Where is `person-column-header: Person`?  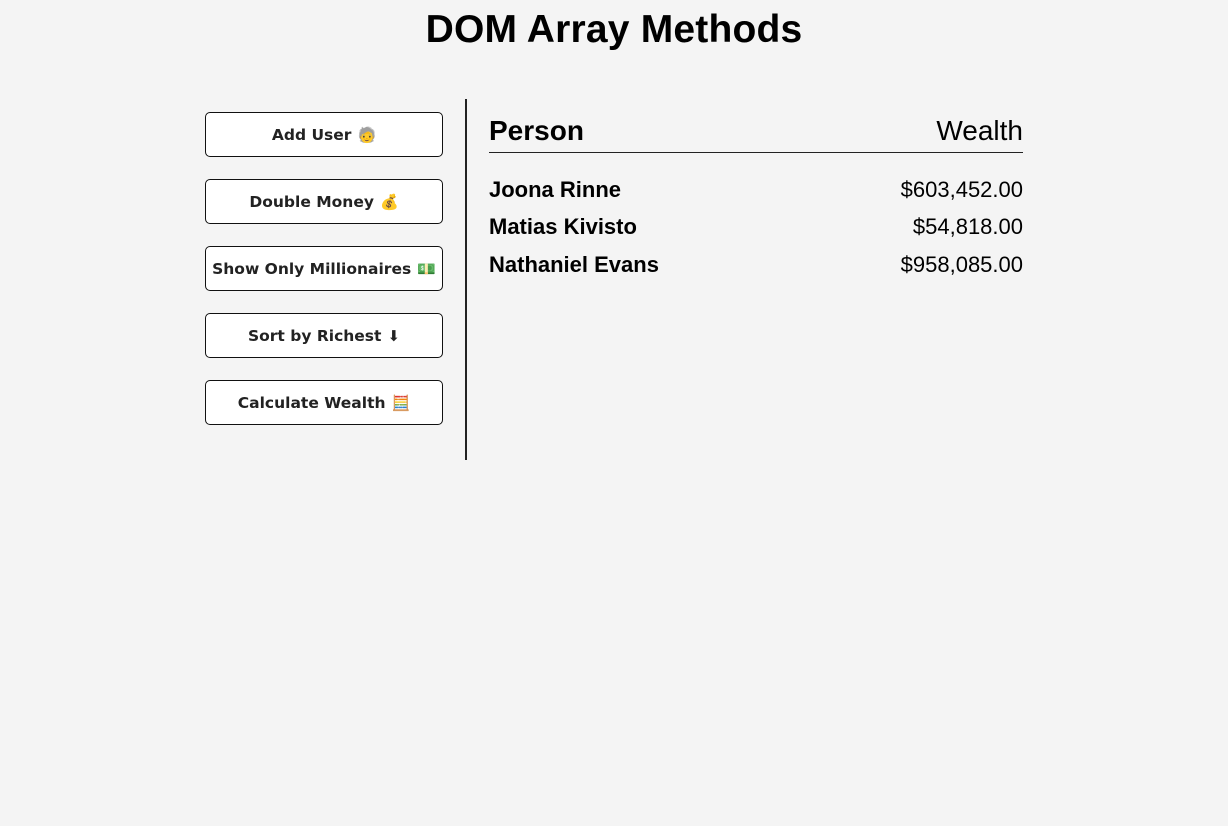 person-column-header: Person is located at coordinates (536, 130).